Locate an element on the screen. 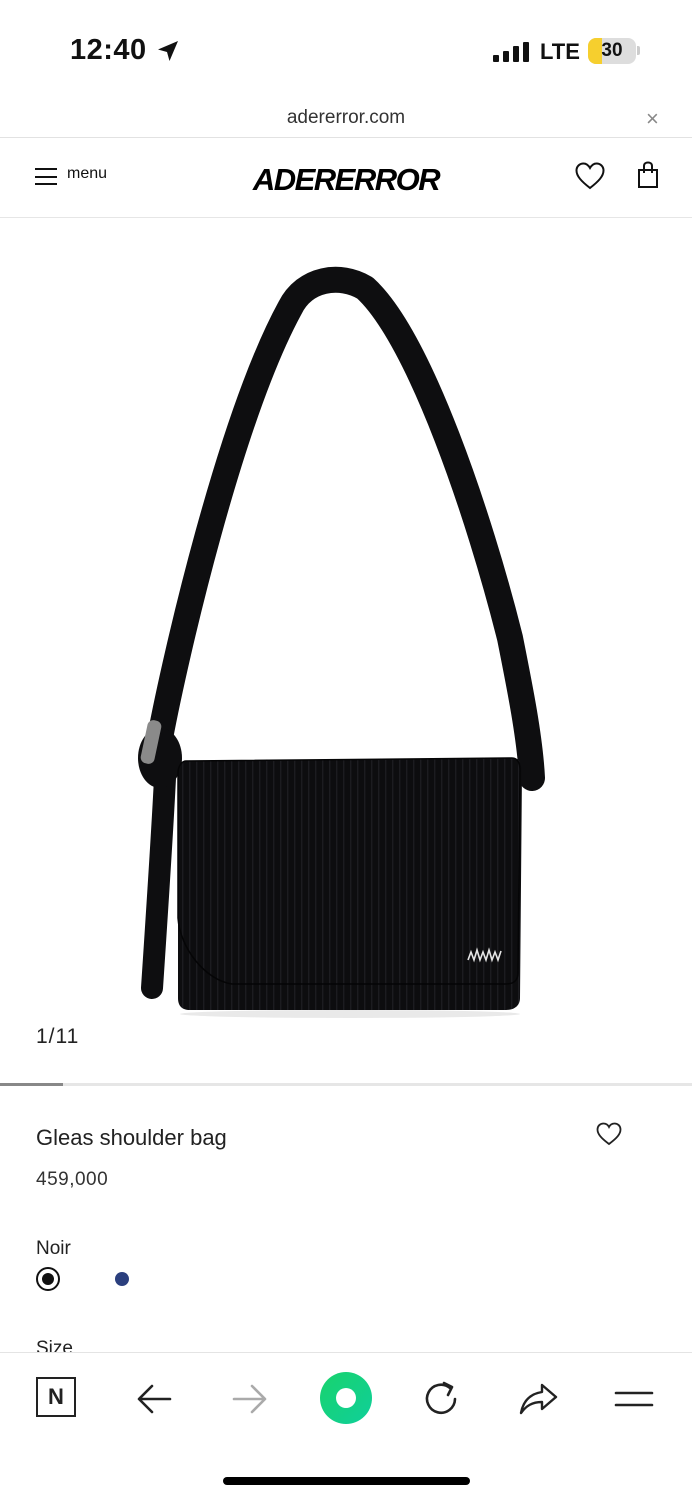  gallery-counter: 1/11 is located at coordinates (58, 1036).